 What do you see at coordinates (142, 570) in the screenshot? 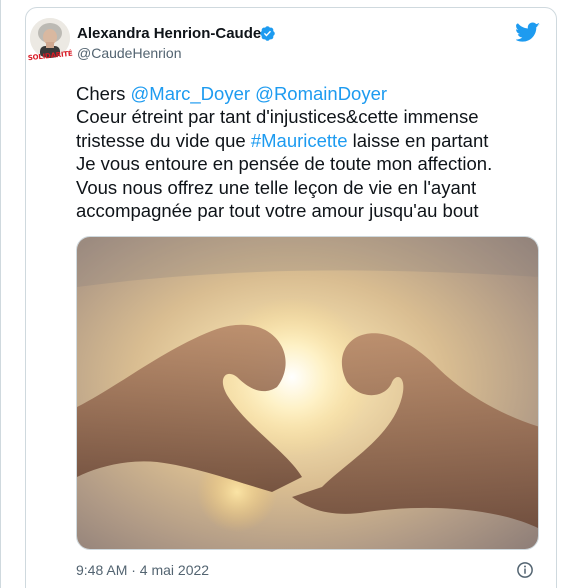
I see `tweet-timestamp: 9:48 AM · 4 mai 2022` at bounding box center [142, 570].